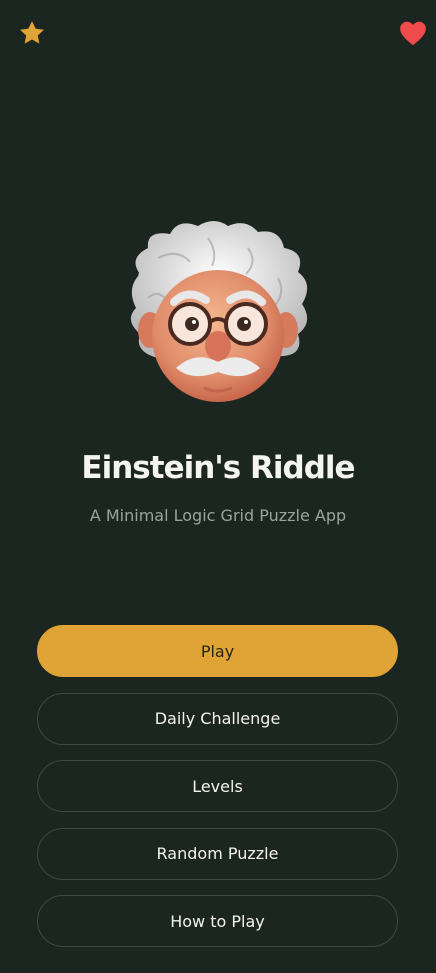 This screenshot has height=973, width=436. Describe the element at coordinates (218, 515) in the screenshot. I see `app-subtitle: A Minimal Logic Grid Puzzle App` at that location.